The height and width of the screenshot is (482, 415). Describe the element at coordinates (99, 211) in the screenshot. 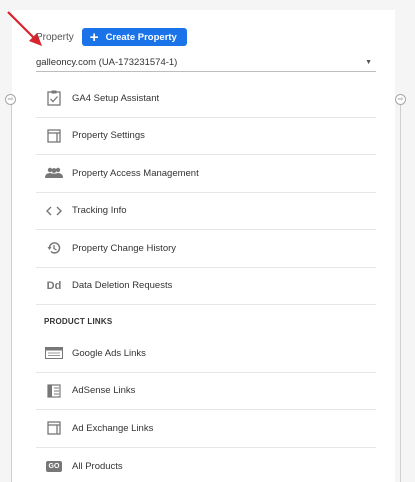

I see `menu-item-label: Tracking Info` at that location.